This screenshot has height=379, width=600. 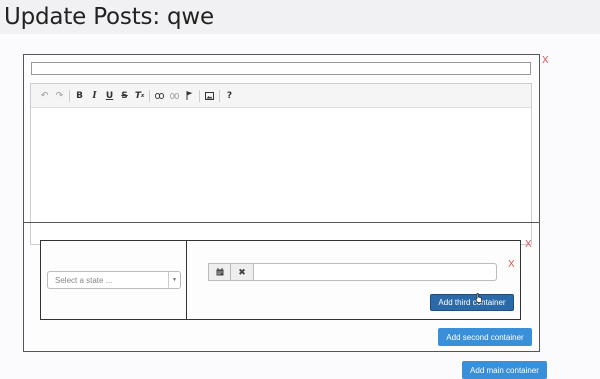 I want to click on section-divider, so click(x=281, y=222).